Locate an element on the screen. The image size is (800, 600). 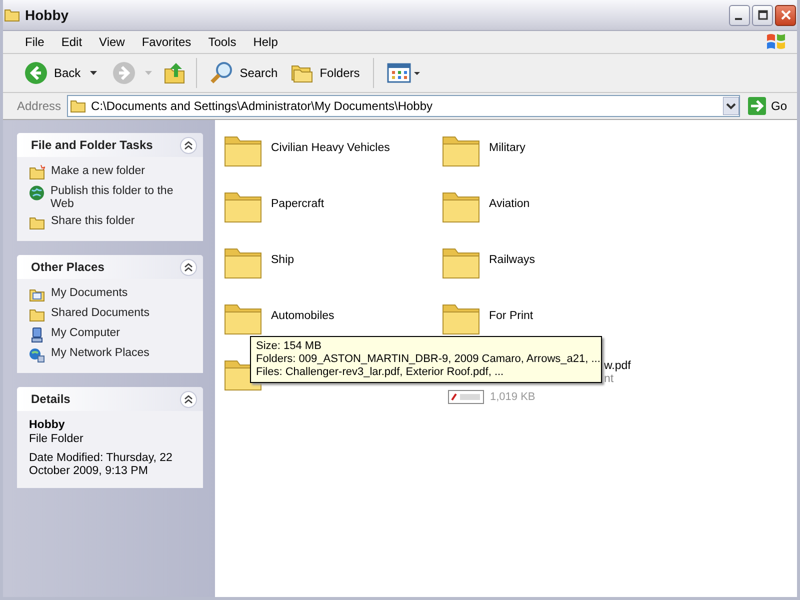
close-icon is located at coordinates (785, 15).